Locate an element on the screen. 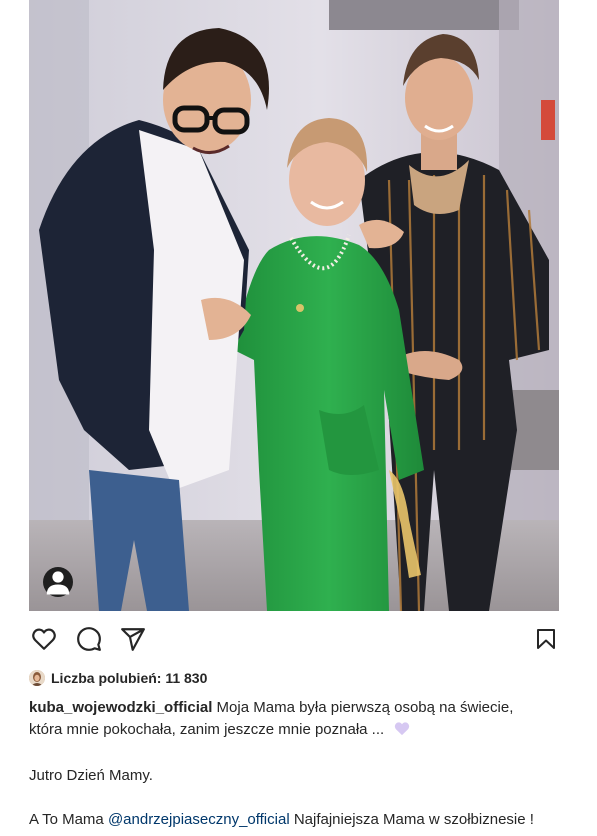 Image resolution: width=597 pixels, height=836 pixels. likes-summary: Liczba polubień: 11 830 is located at coordinates (118, 678).